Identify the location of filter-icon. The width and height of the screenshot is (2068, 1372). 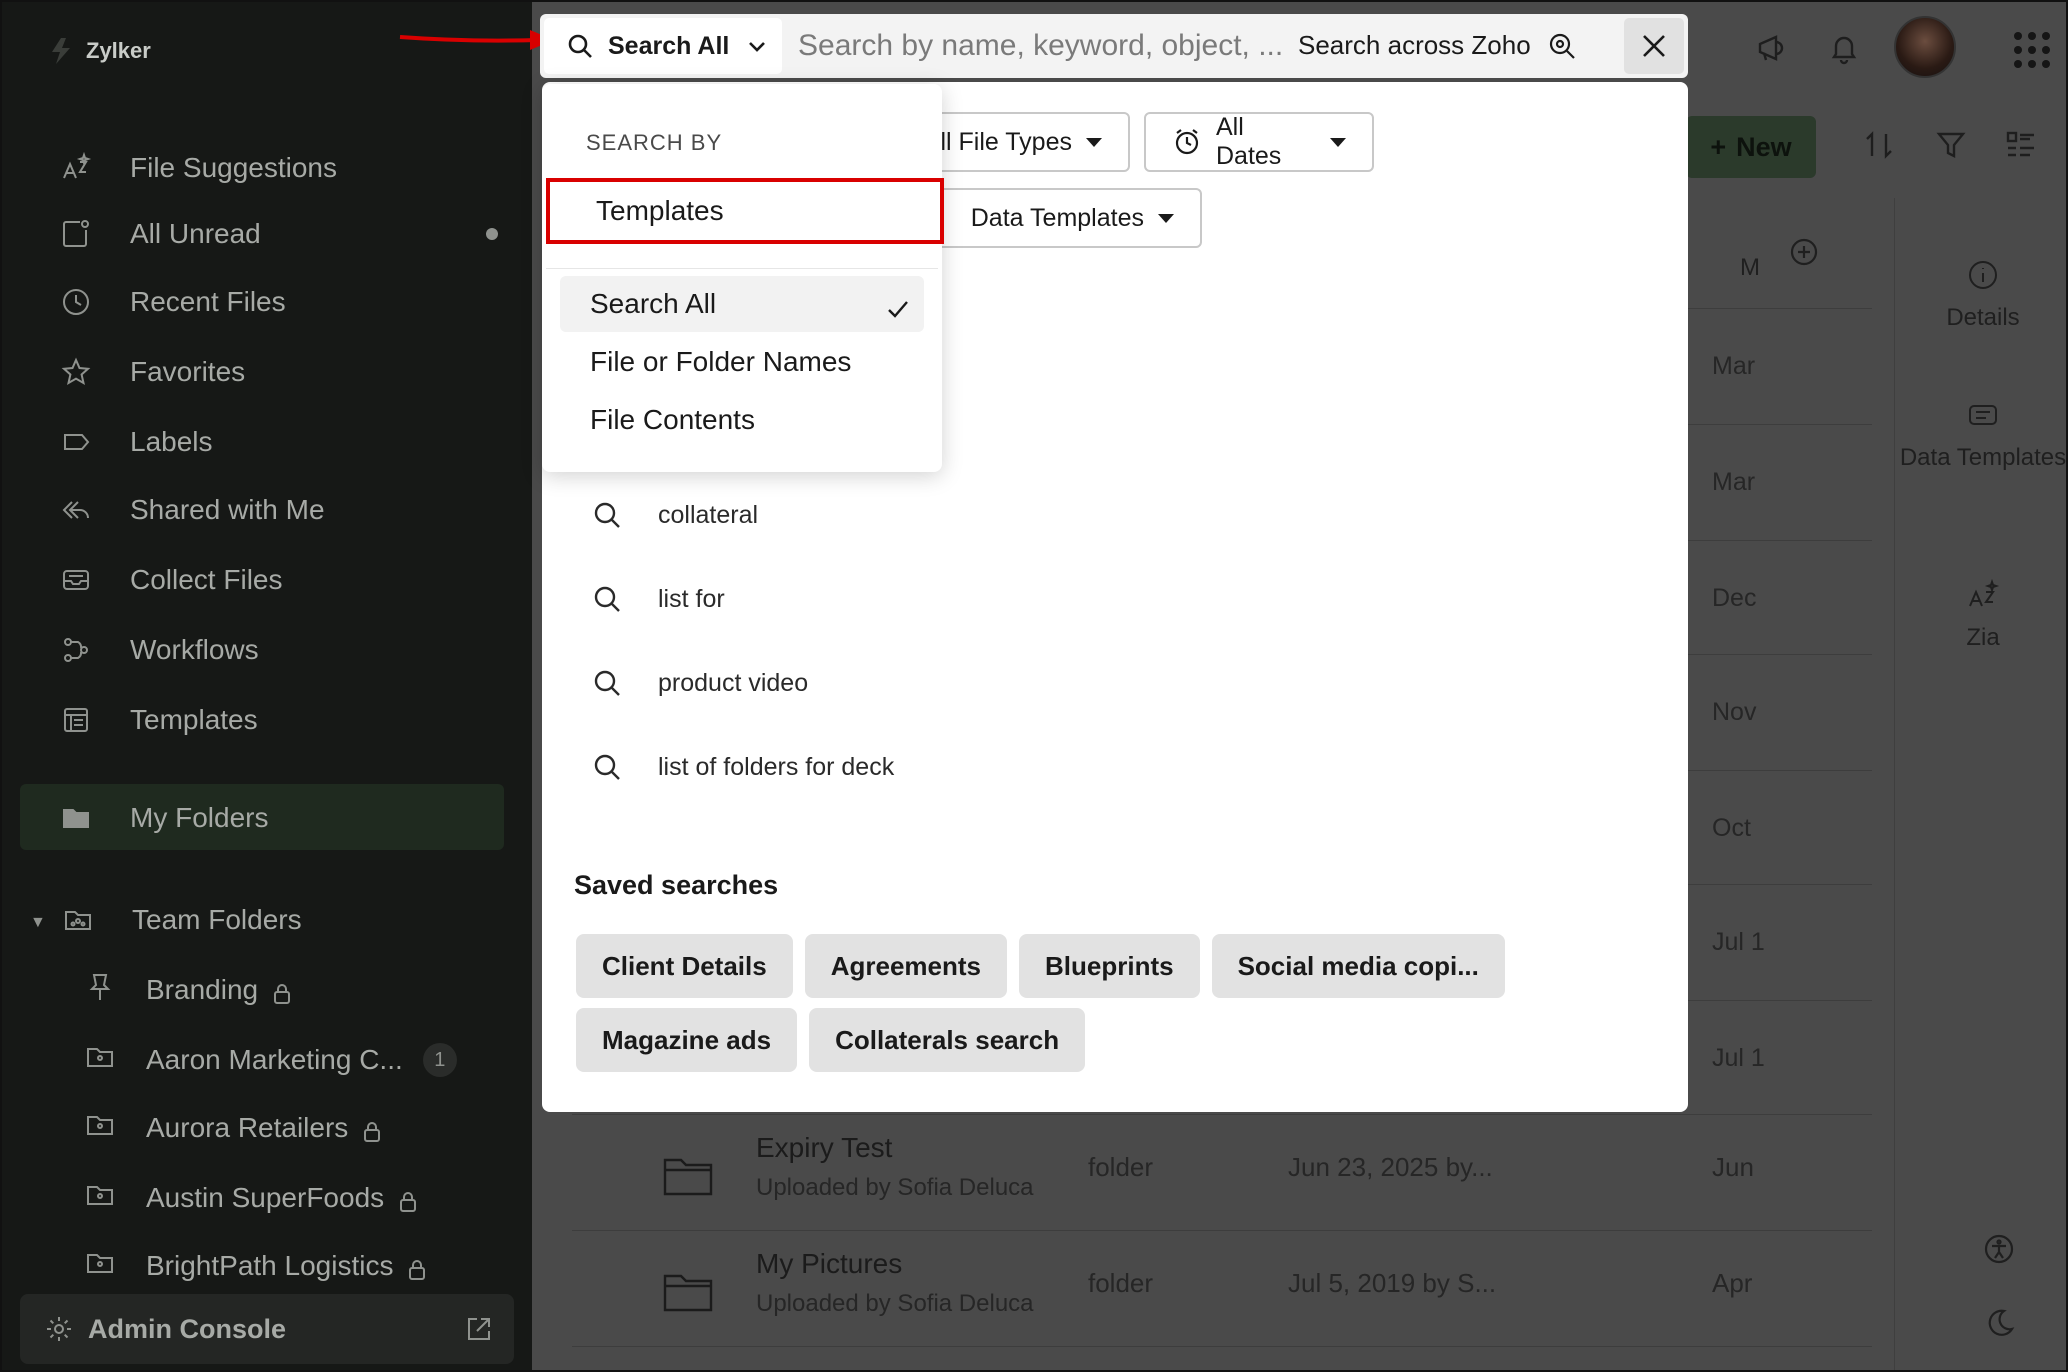
(1954, 148).